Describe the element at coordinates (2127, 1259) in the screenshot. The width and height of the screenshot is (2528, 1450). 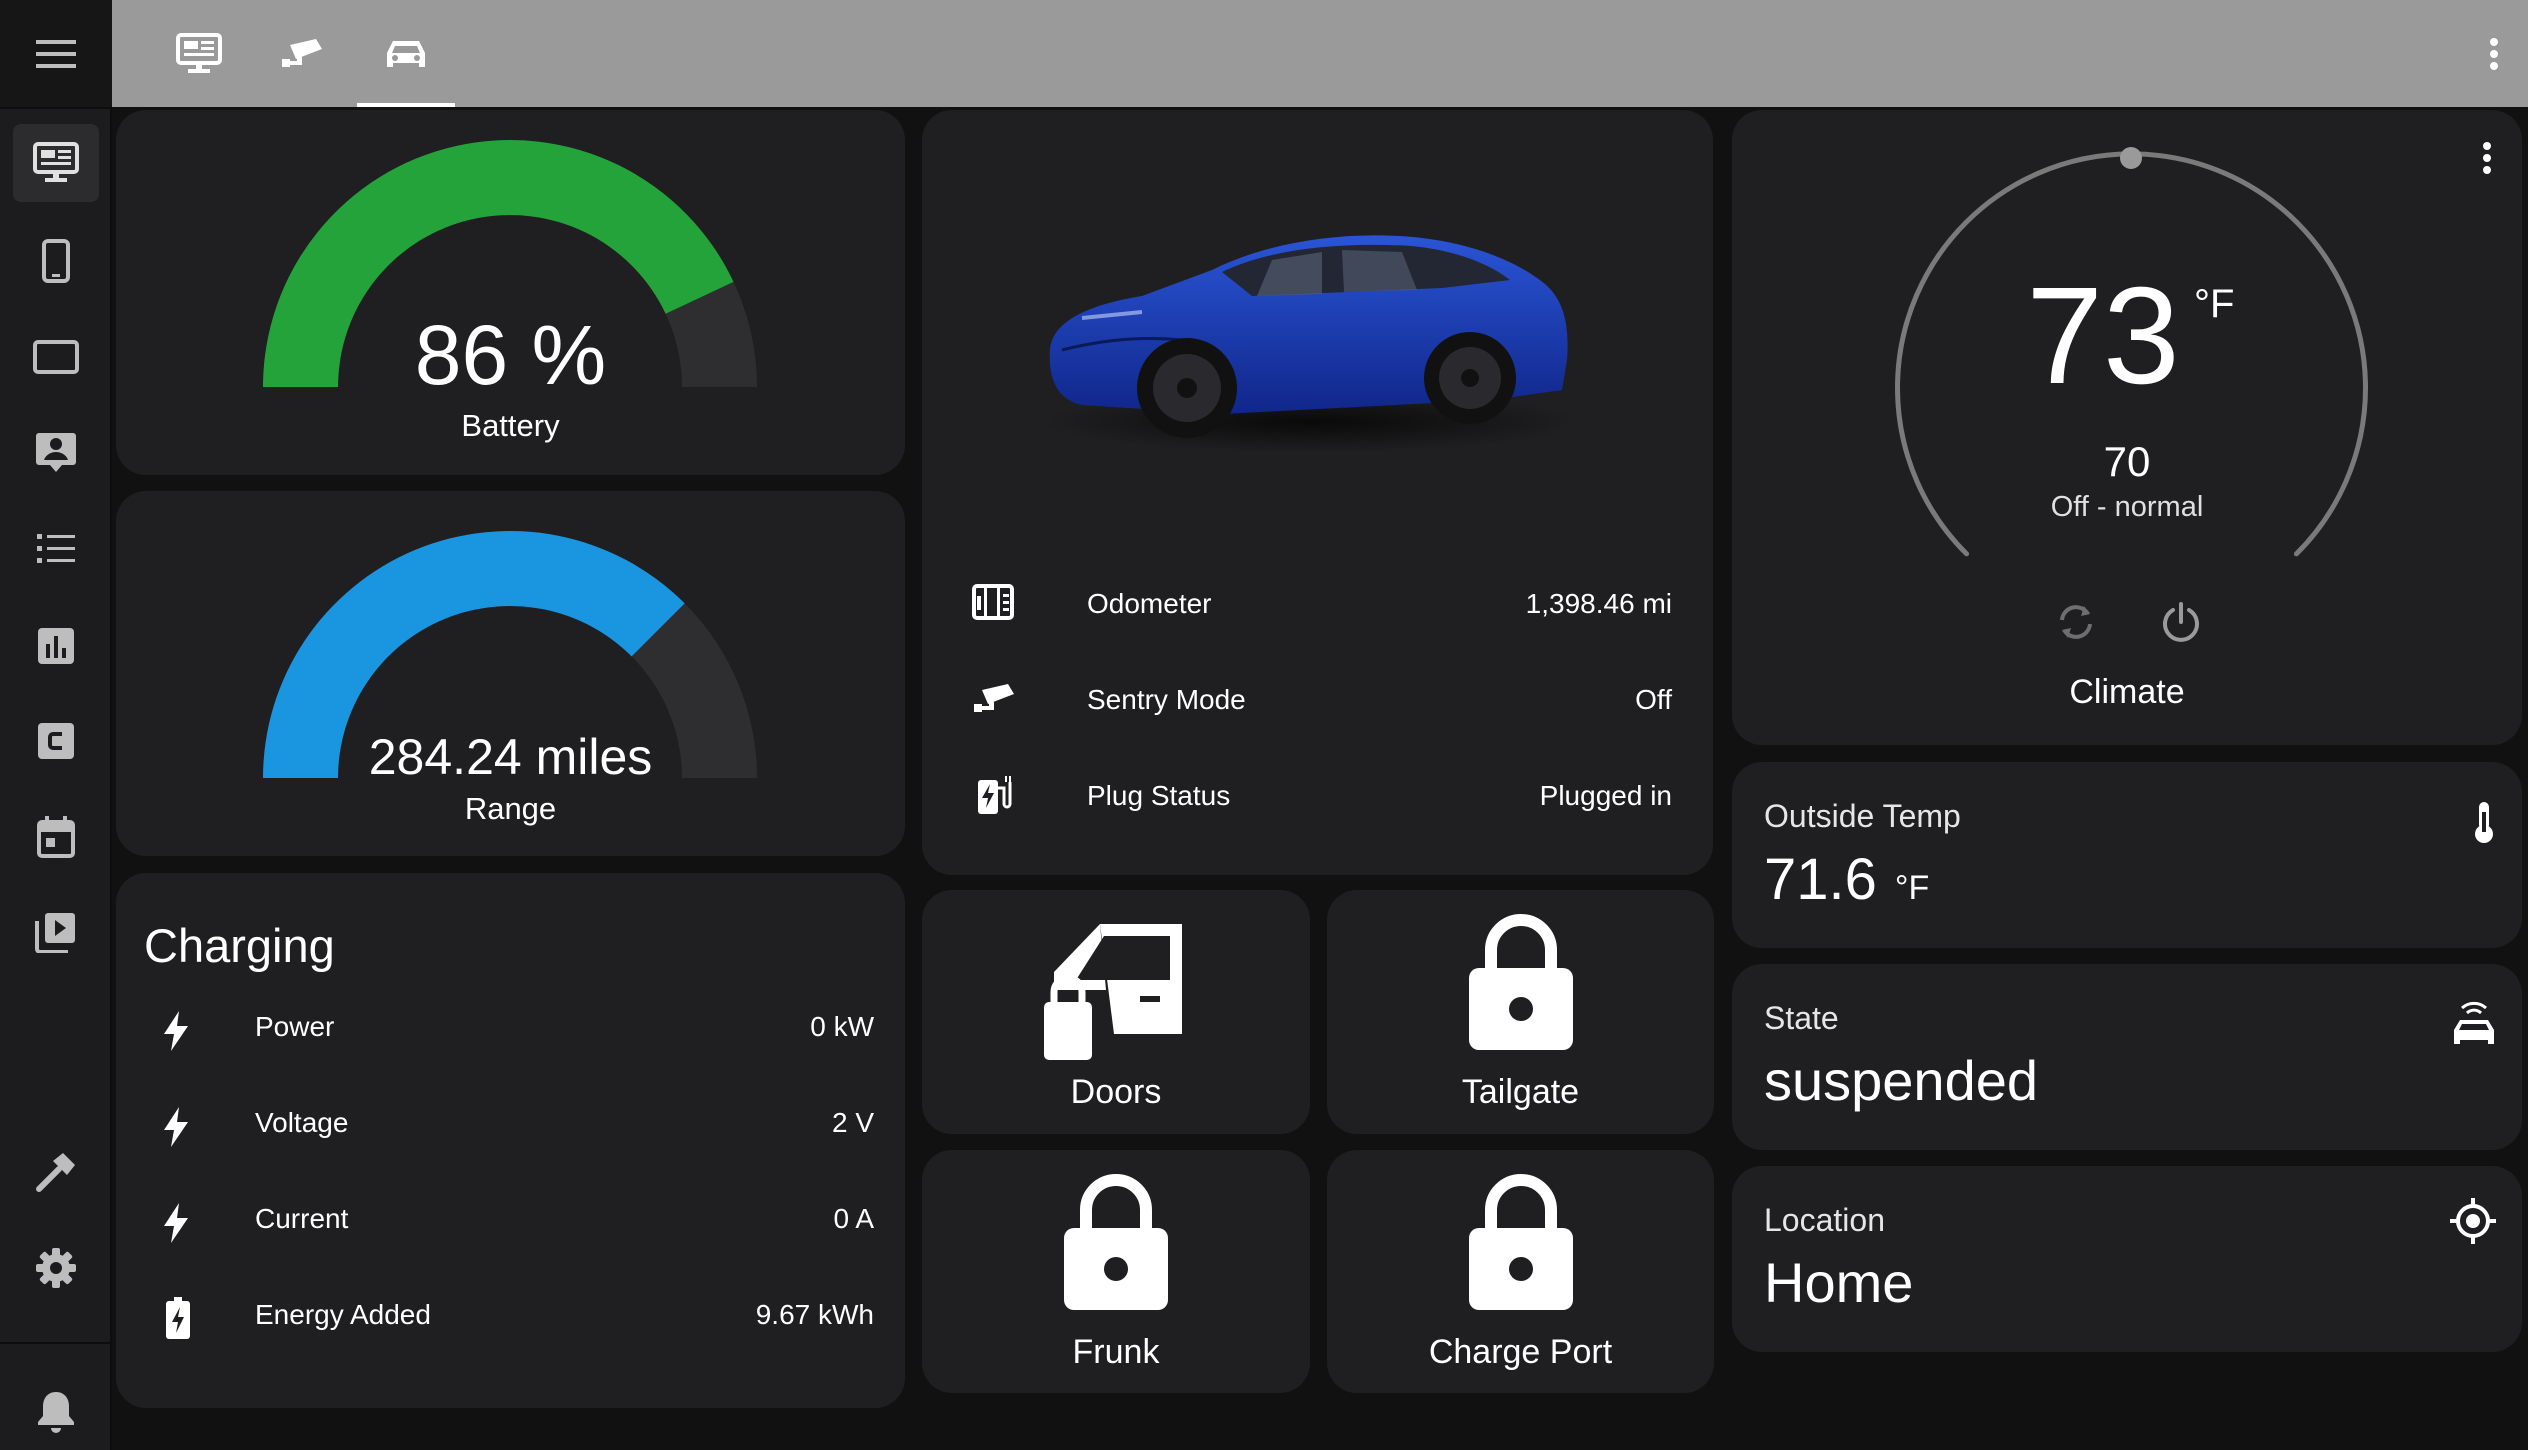
I see `location-card: Location Home` at that location.